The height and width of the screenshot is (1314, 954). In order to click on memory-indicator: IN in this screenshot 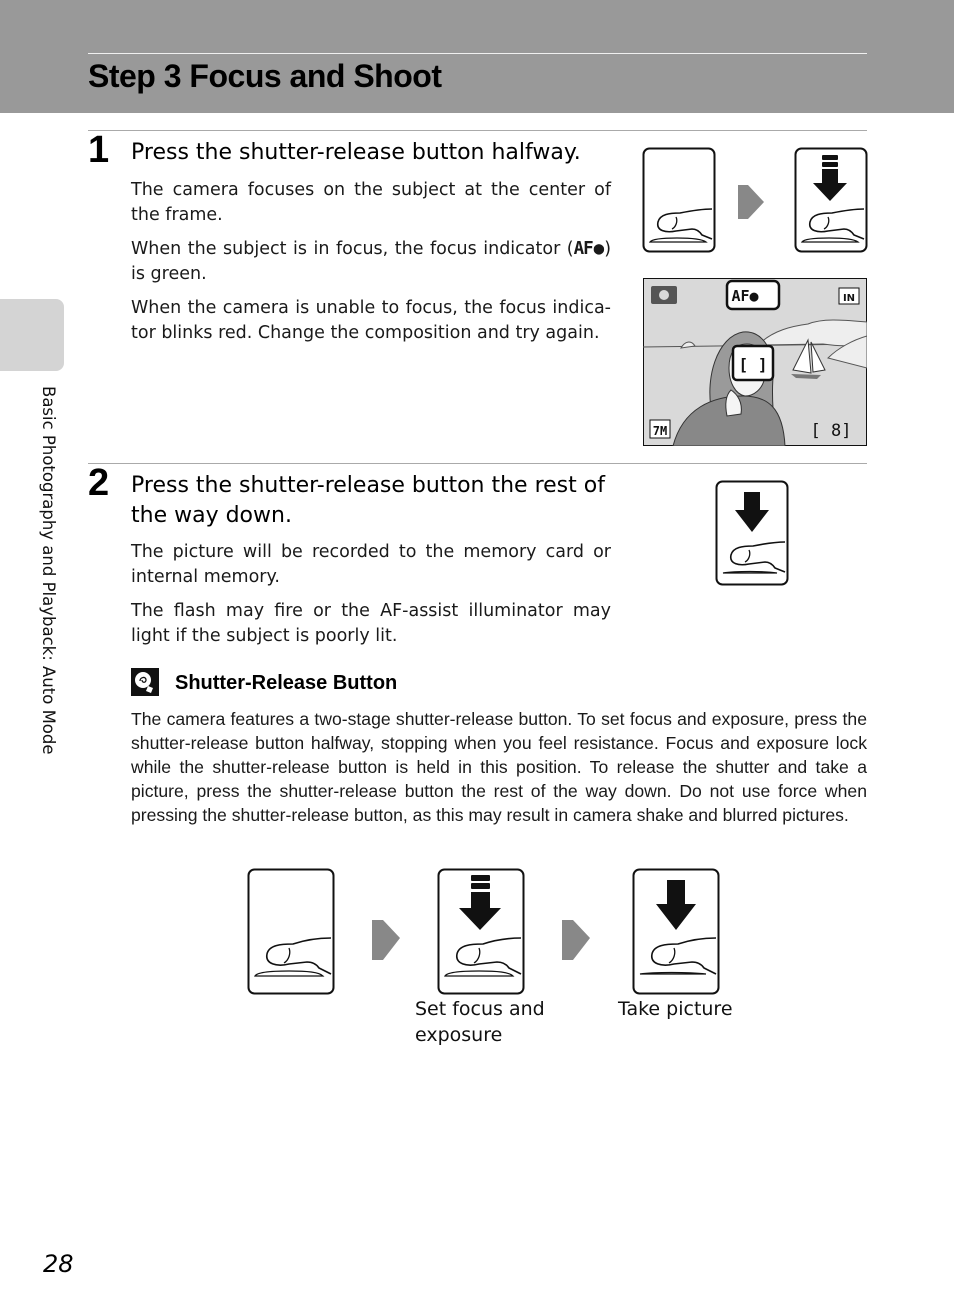, I will do `click(849, 298)`.